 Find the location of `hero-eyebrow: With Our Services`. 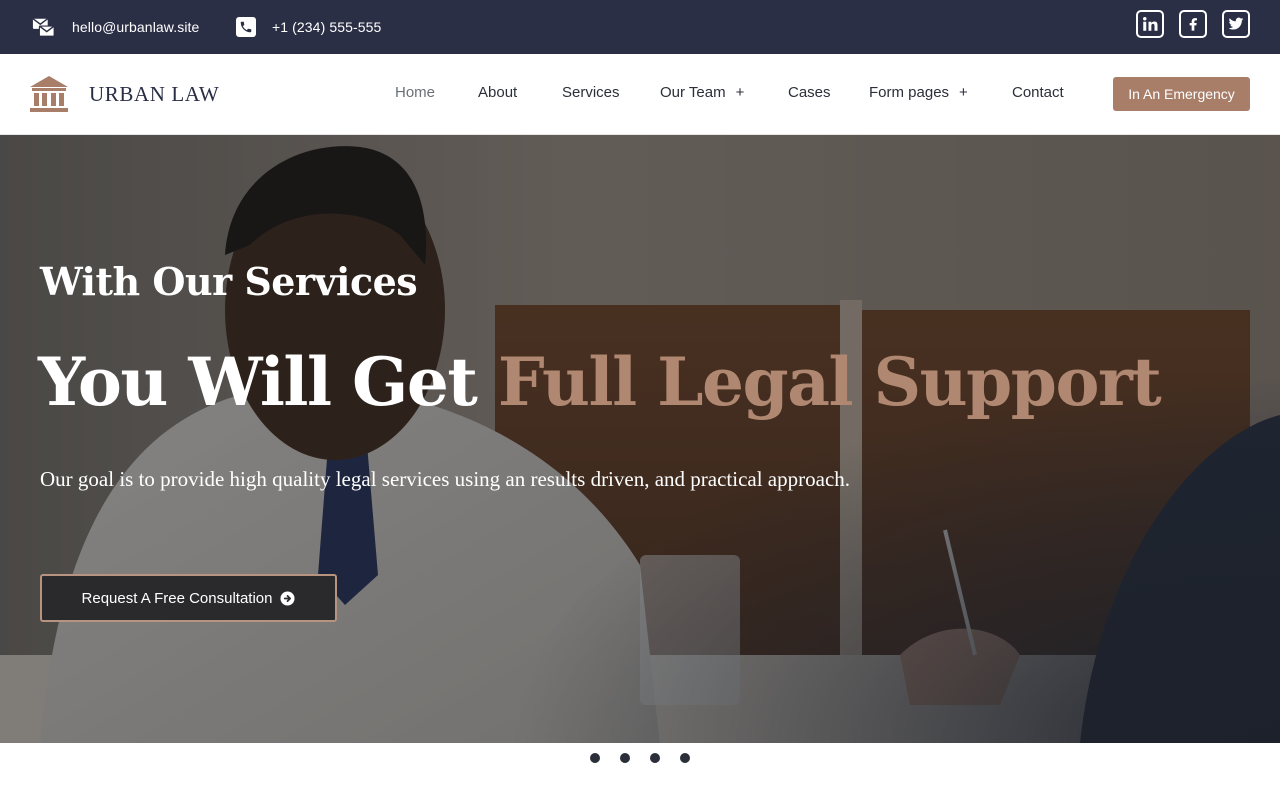

hero-eyebrow: With Our Services is located at coordinates (229, 281).